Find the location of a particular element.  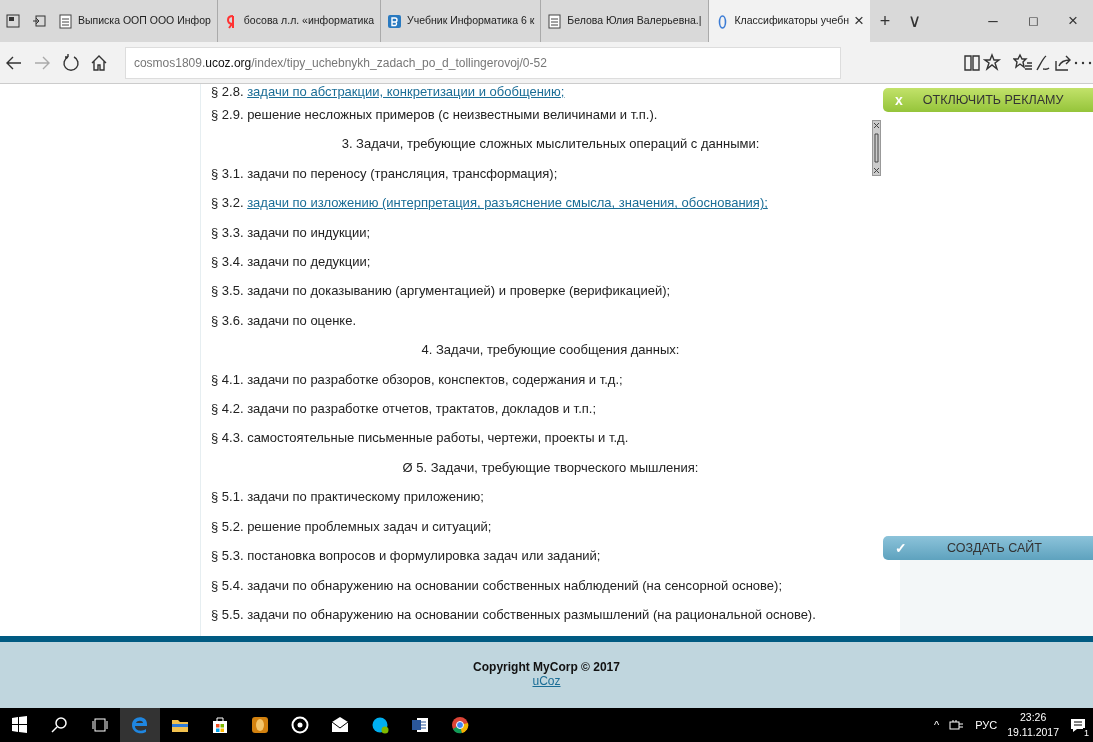

search-icon is located at coordinates (60, 725).